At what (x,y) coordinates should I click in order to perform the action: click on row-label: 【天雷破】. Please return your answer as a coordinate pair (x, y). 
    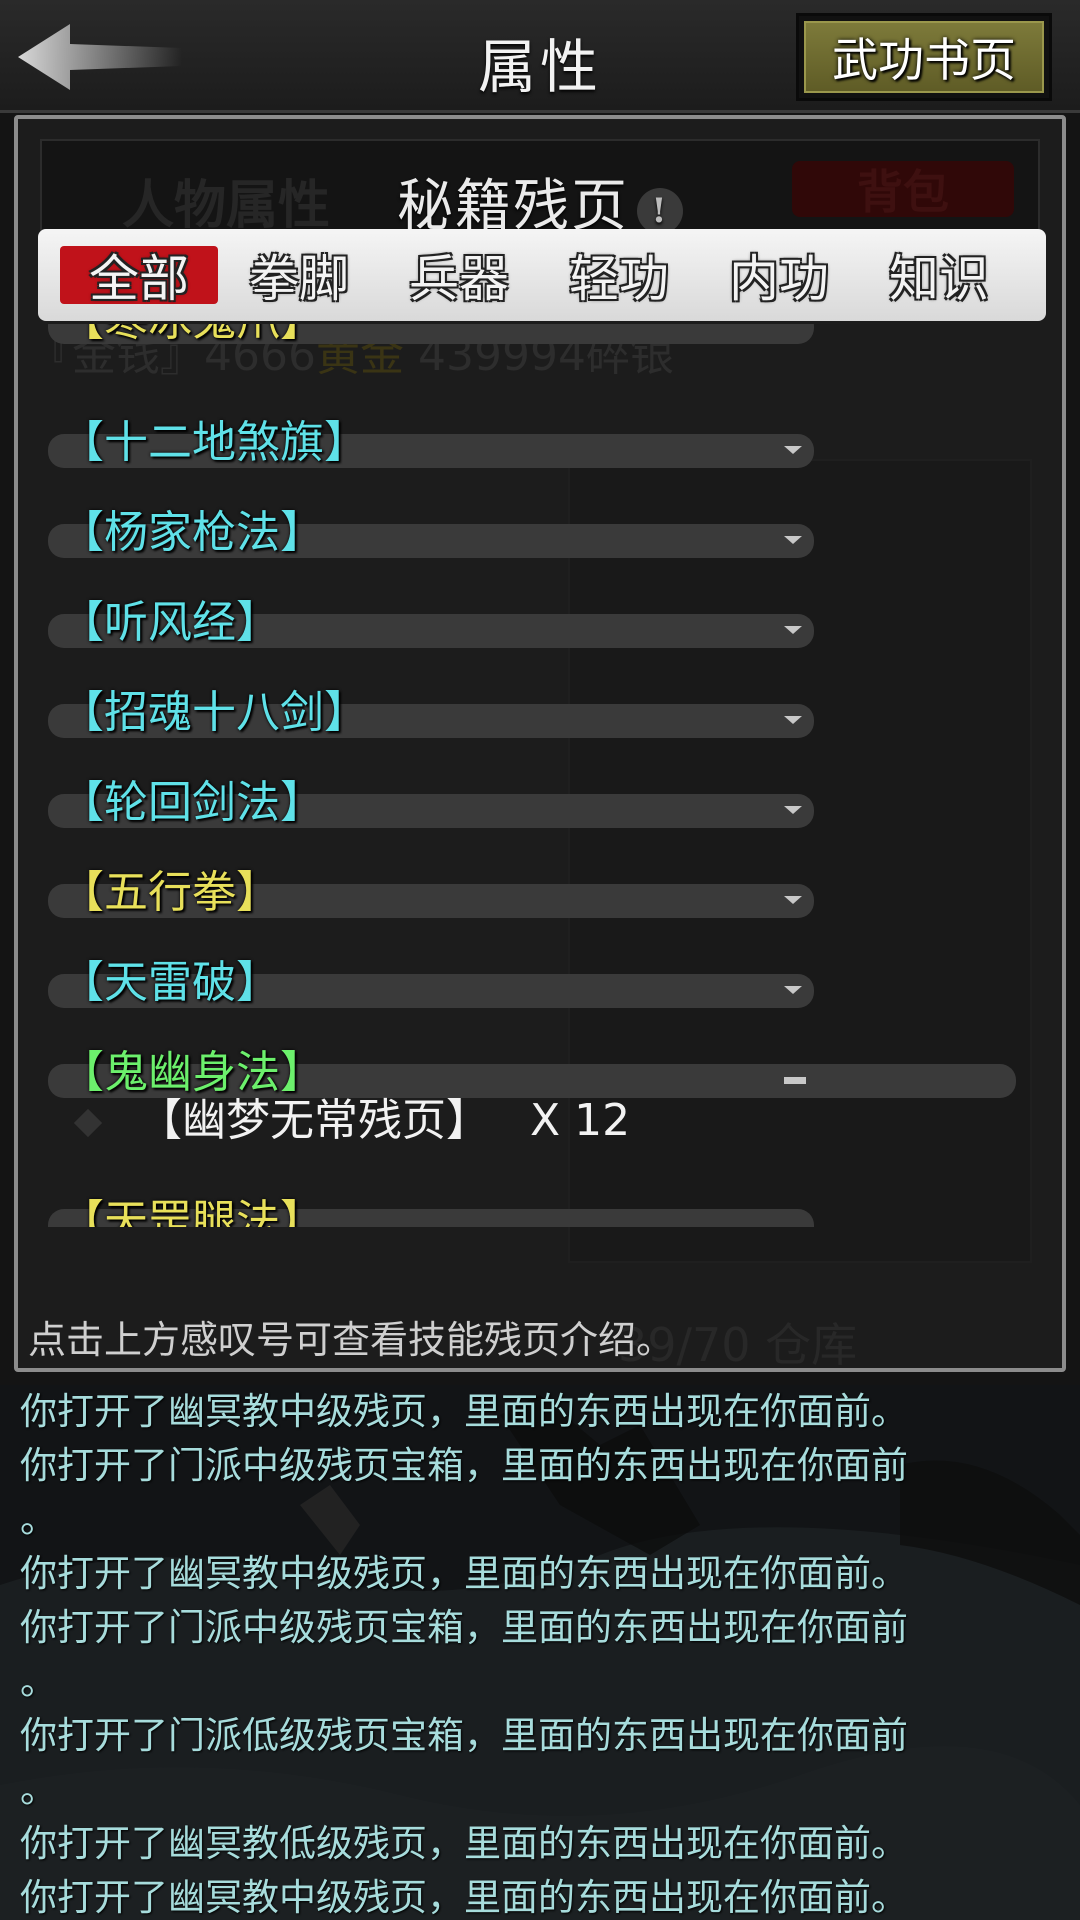
    Looking at the image, I should click on (170, 982).